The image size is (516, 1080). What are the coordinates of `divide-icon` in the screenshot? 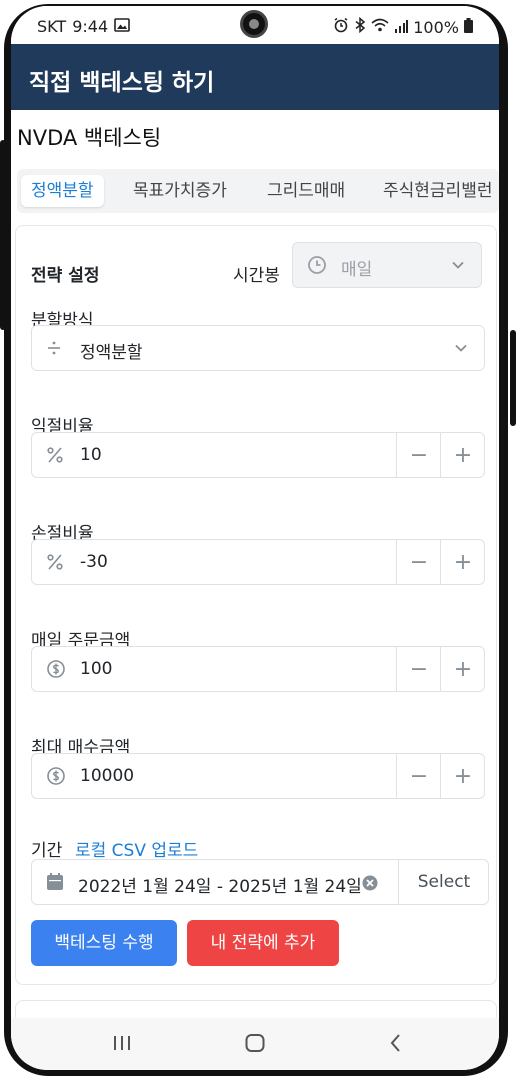 It's located at (54, 350).